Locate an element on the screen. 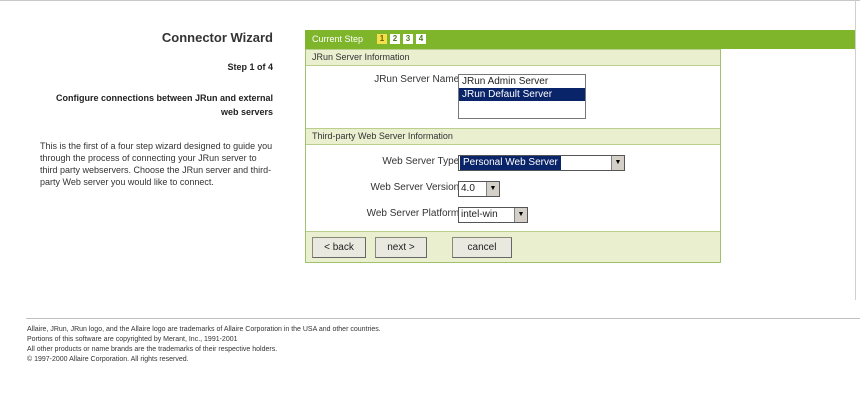  web-server-platform-label: Web Server Platform: is located at coordinates (414, 213).